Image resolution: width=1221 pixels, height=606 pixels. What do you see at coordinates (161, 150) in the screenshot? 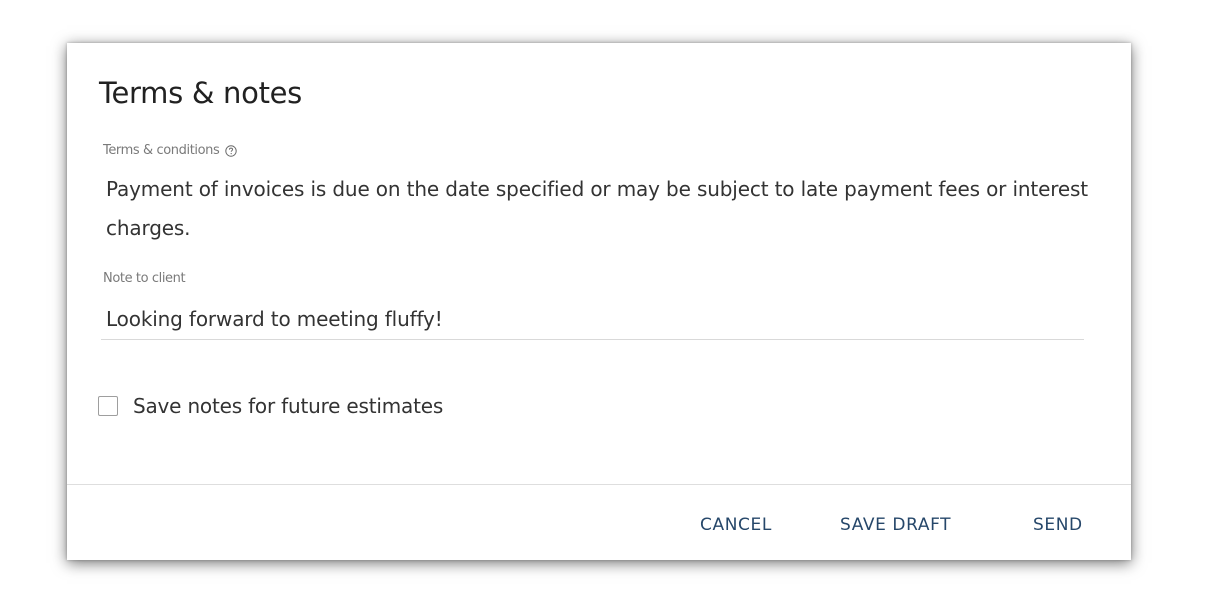
I see `terms-conditions-label-text: Terms & conditions` at bounding box center [161, 150].